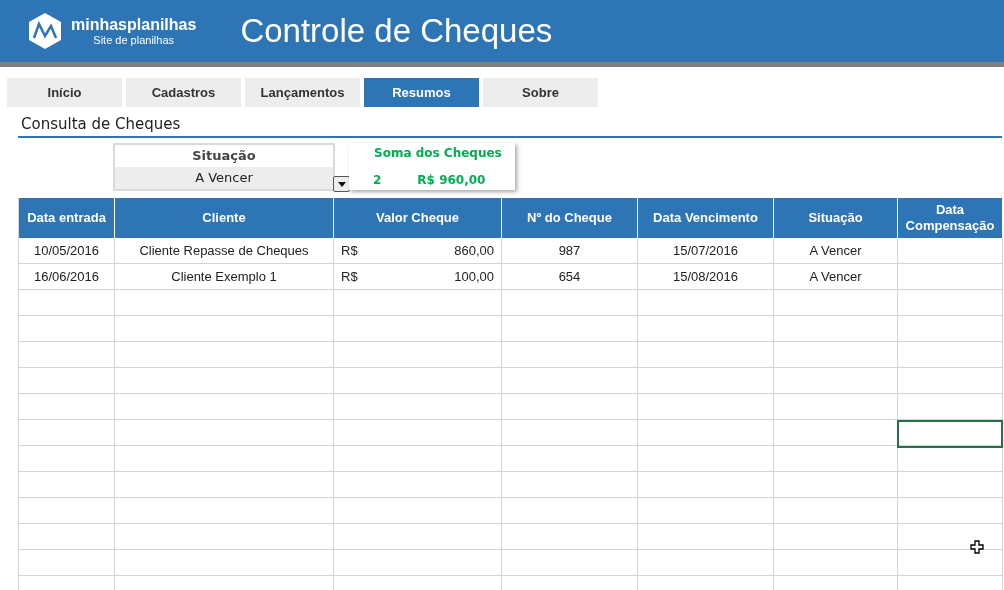  I want to click on column-header: Cliente, so click(224, 218).